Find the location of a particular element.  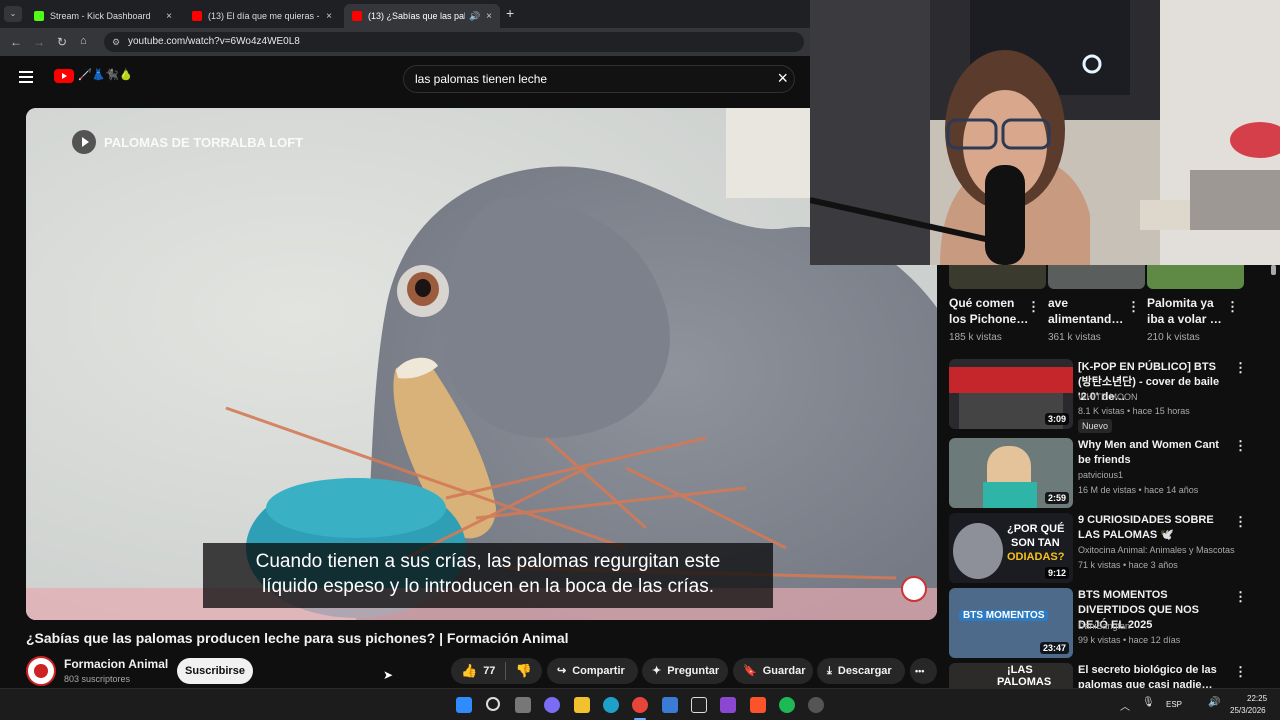

clear-search-icon: × is located at coordinates (782, 78).